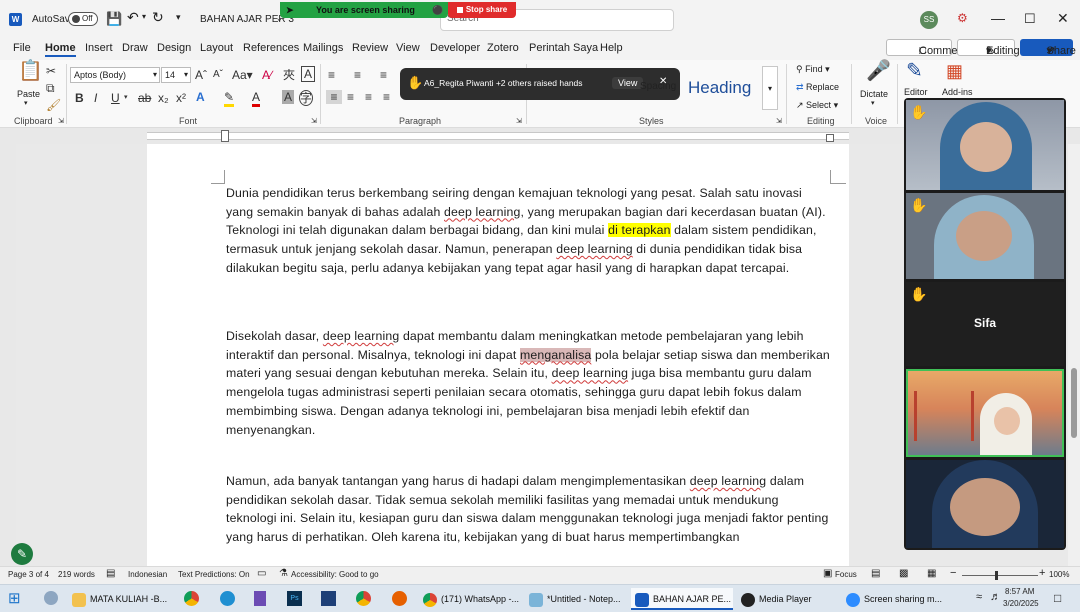  I want to click on volume-icon: ♬, so click(995, 597).